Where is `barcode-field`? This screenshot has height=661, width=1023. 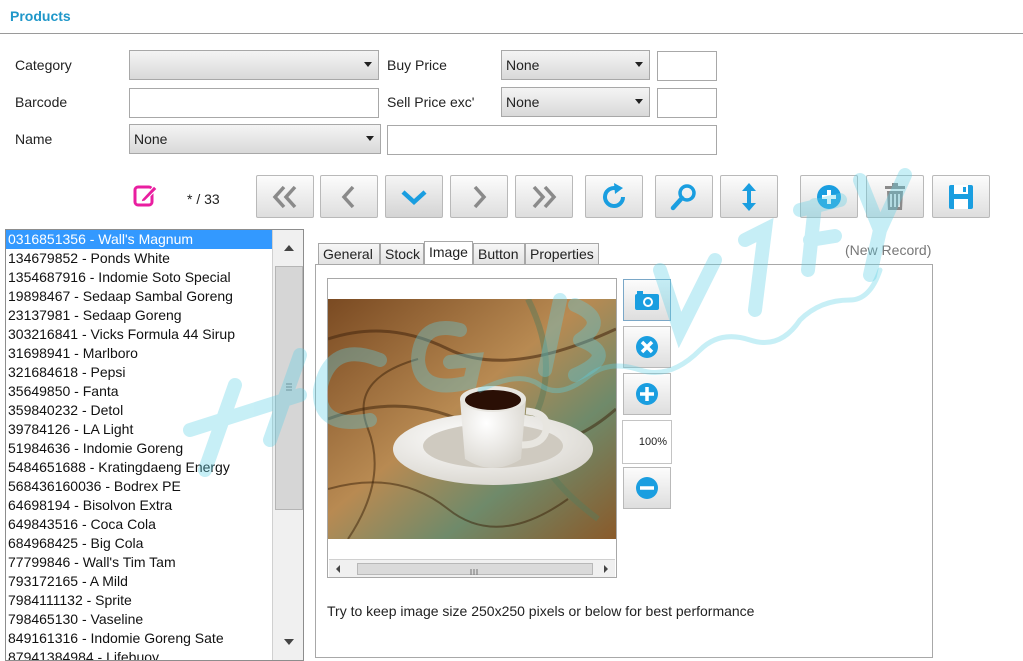 barcode-field is located at coordinates (254, 103).